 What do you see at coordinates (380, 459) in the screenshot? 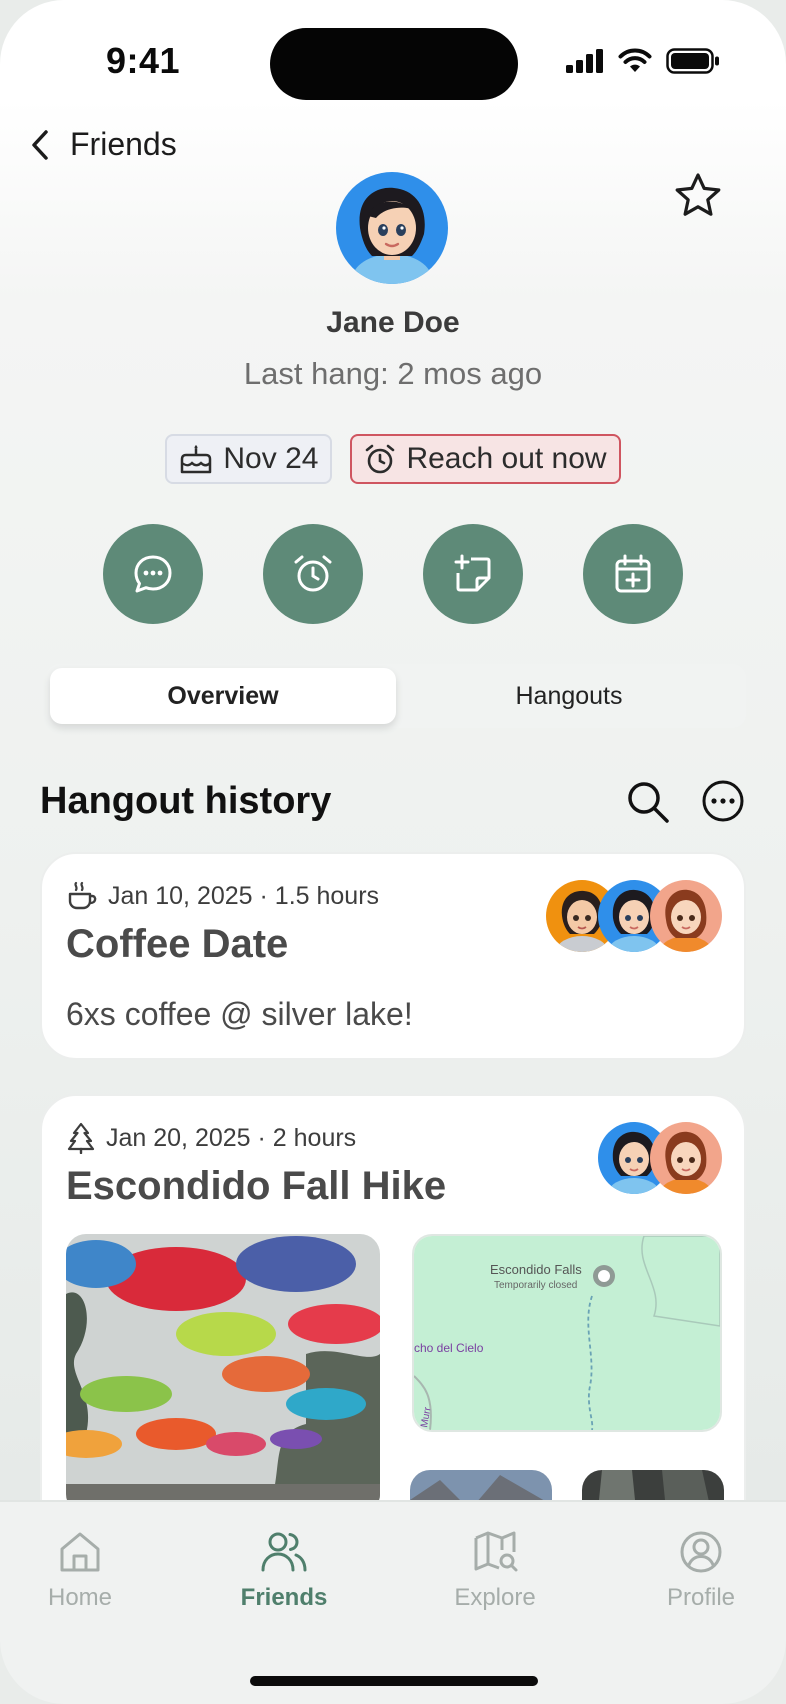
I see `alarm-clock-icon` at bounding box center [380, 459].